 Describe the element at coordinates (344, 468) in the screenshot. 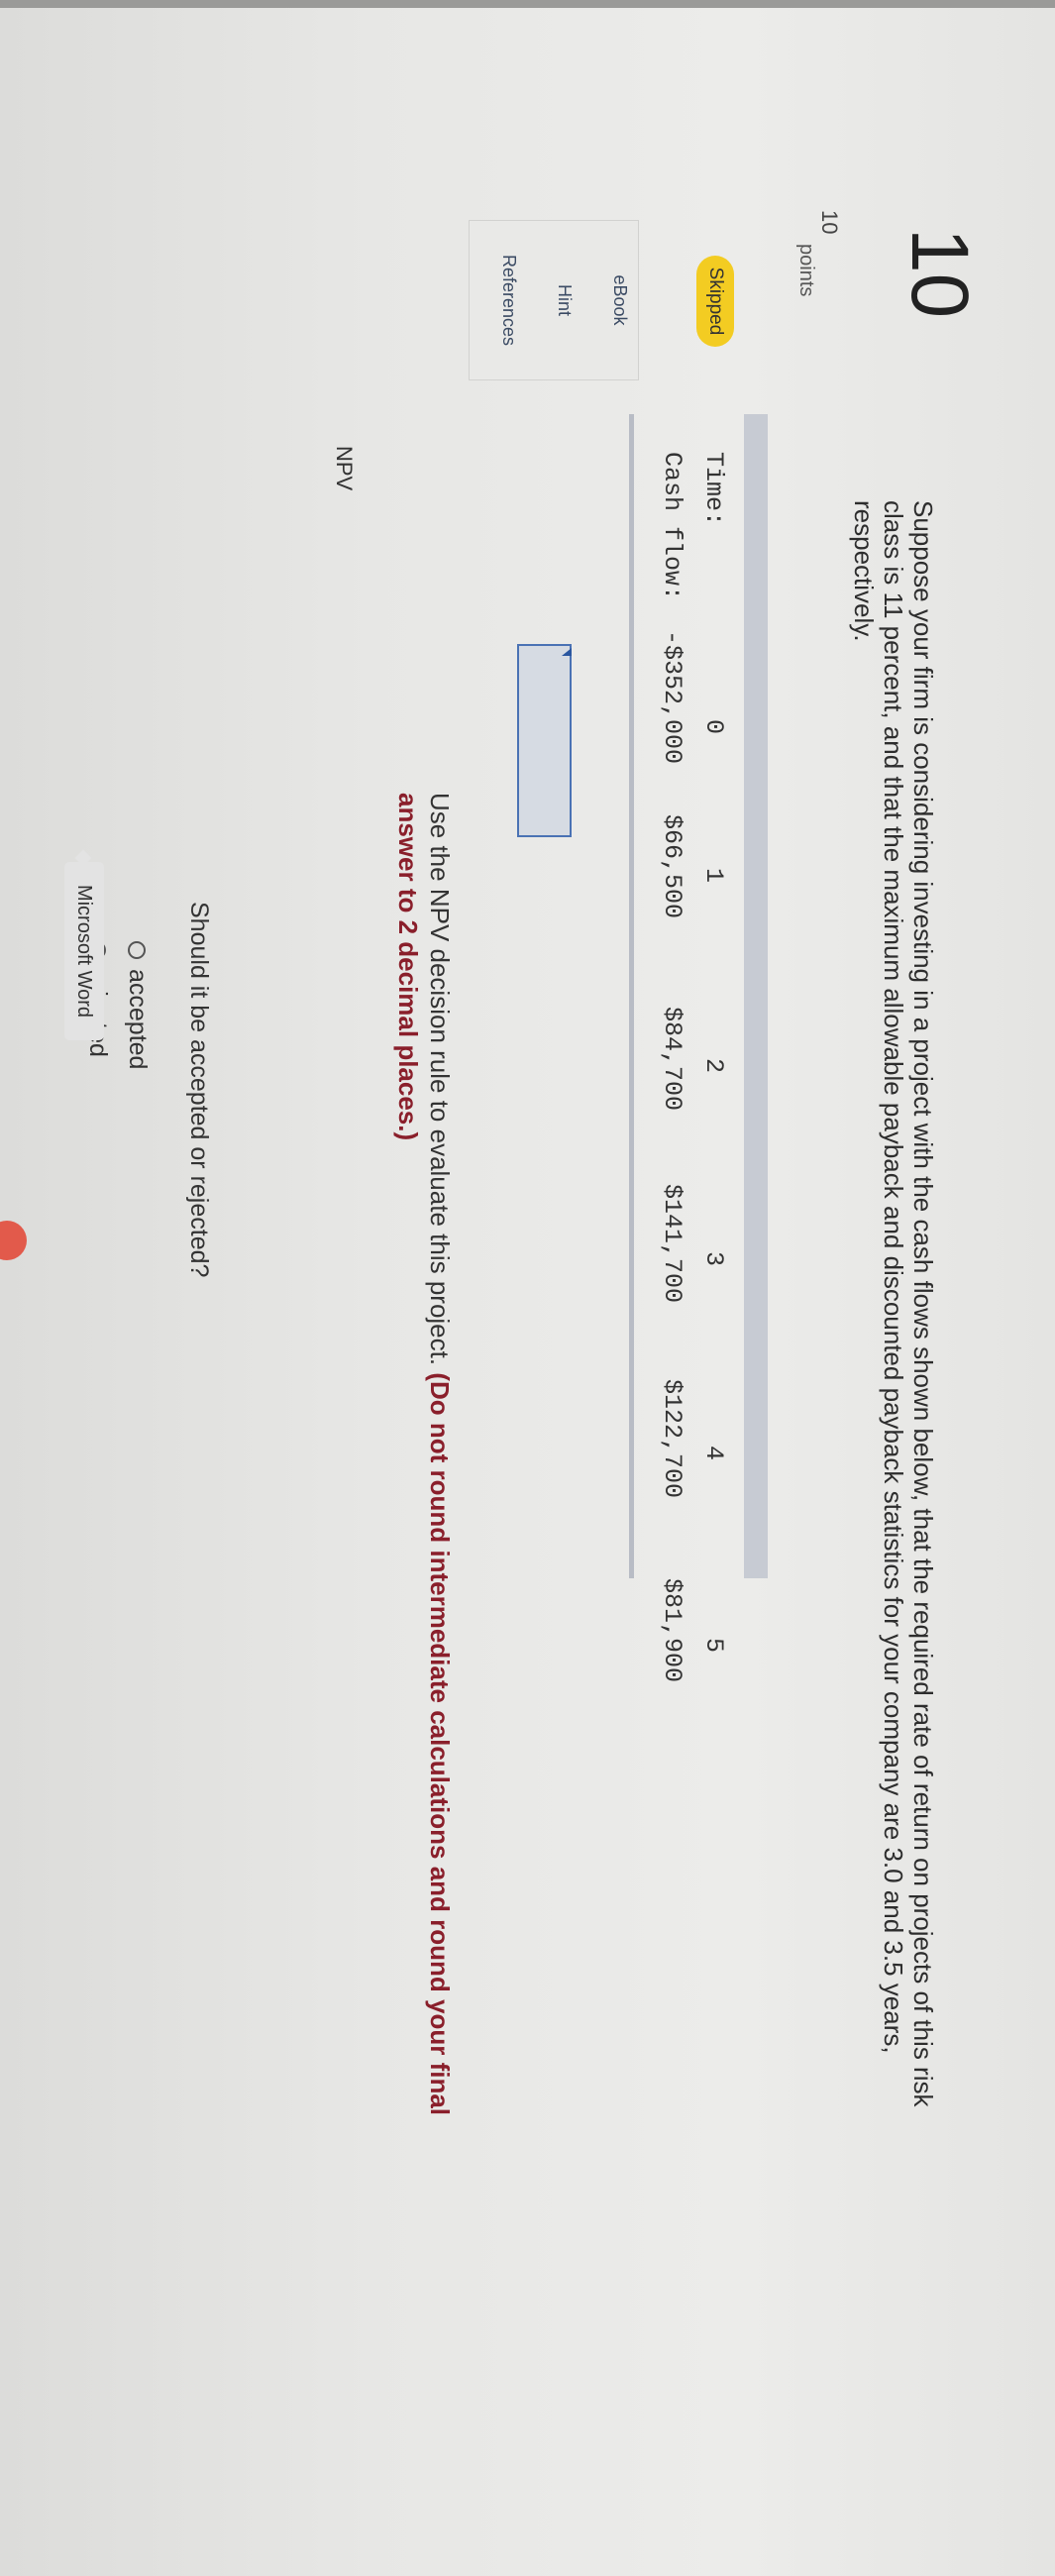

I see `npv-label: NPV` at that location.